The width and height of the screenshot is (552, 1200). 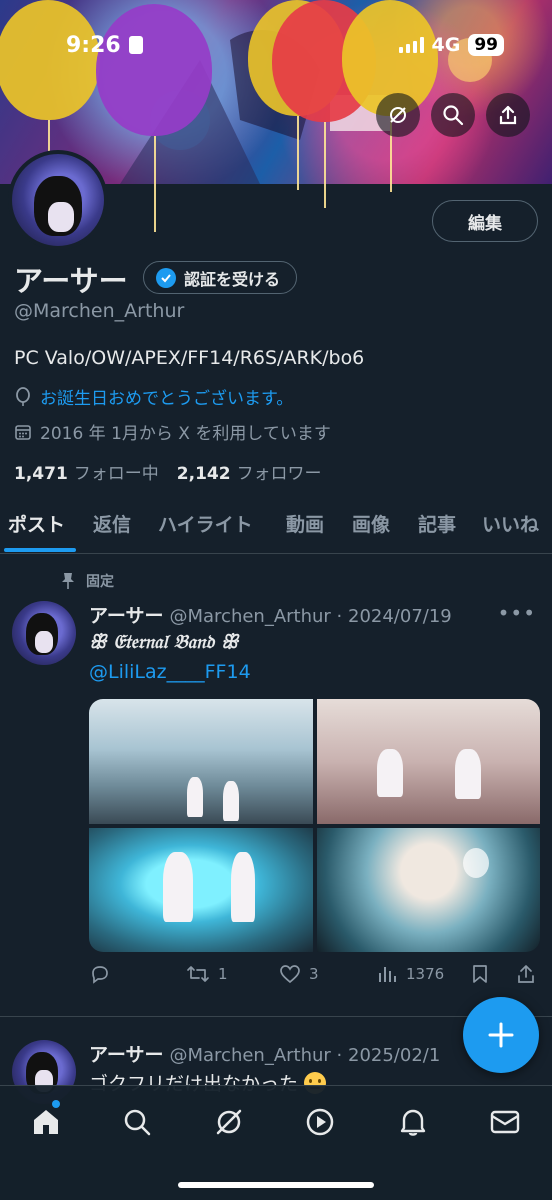 I want to click on bell-icon, so click(x=413, y=1122).